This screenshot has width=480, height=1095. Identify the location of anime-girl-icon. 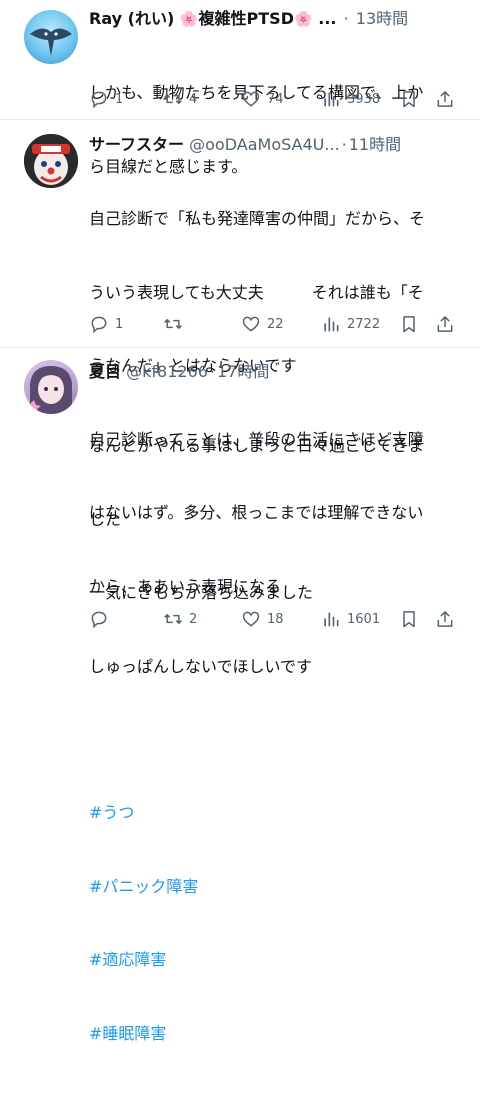
(51, 390).